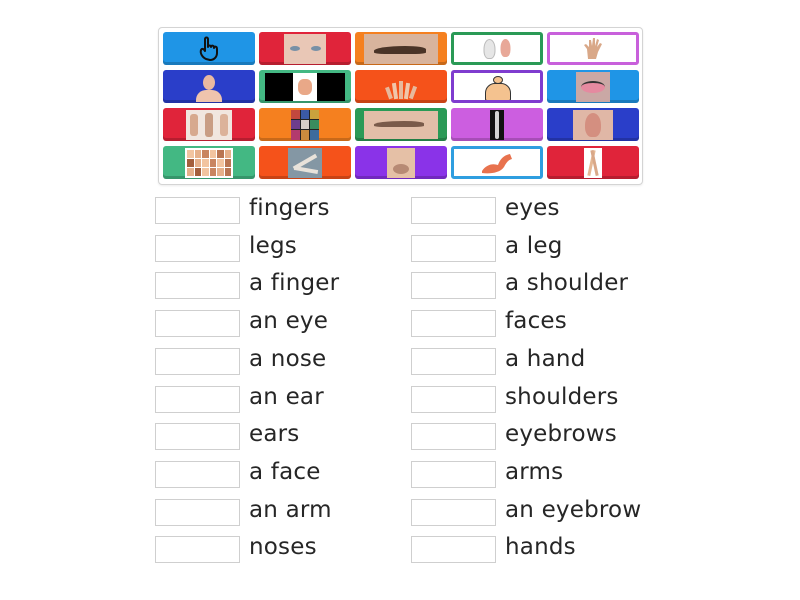 The image size is (800, 600). What do you see at coordinates (573, 510) in the screenshot?
I see `answer-label: an eyebrow` at bounding box center [573, 510].